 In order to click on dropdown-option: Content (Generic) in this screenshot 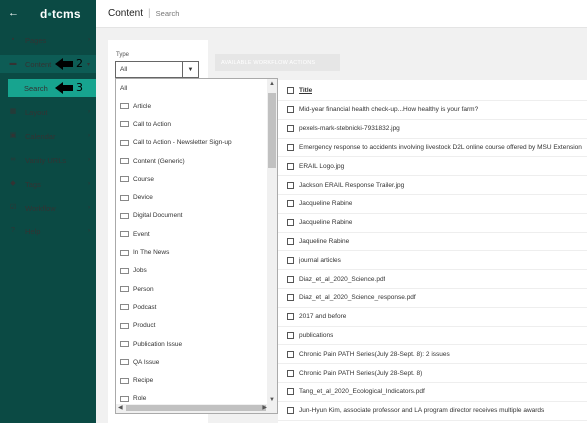, I will do `click(196, 161)`.